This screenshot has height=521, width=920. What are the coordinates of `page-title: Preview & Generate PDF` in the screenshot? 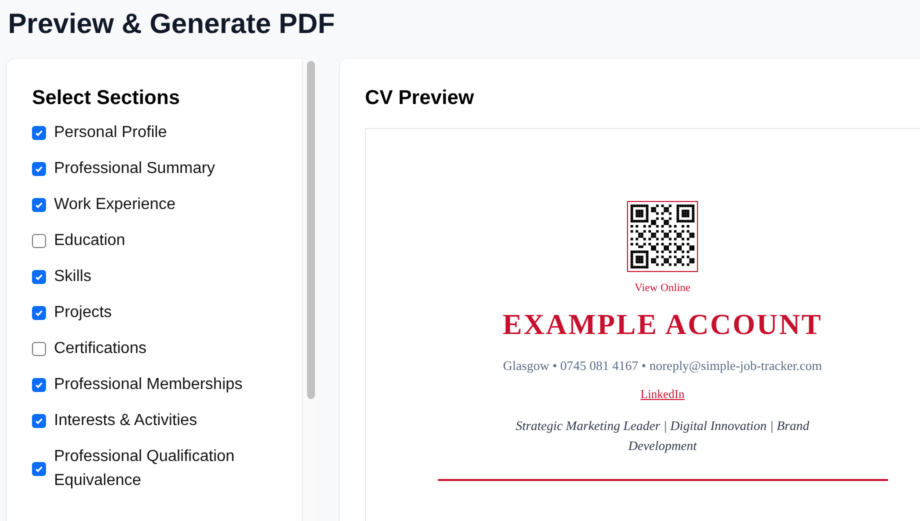 It's located at (171, 24).